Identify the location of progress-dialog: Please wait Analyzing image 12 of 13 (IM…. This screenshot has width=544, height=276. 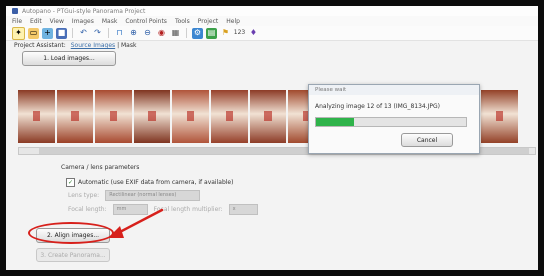
(394, 119).